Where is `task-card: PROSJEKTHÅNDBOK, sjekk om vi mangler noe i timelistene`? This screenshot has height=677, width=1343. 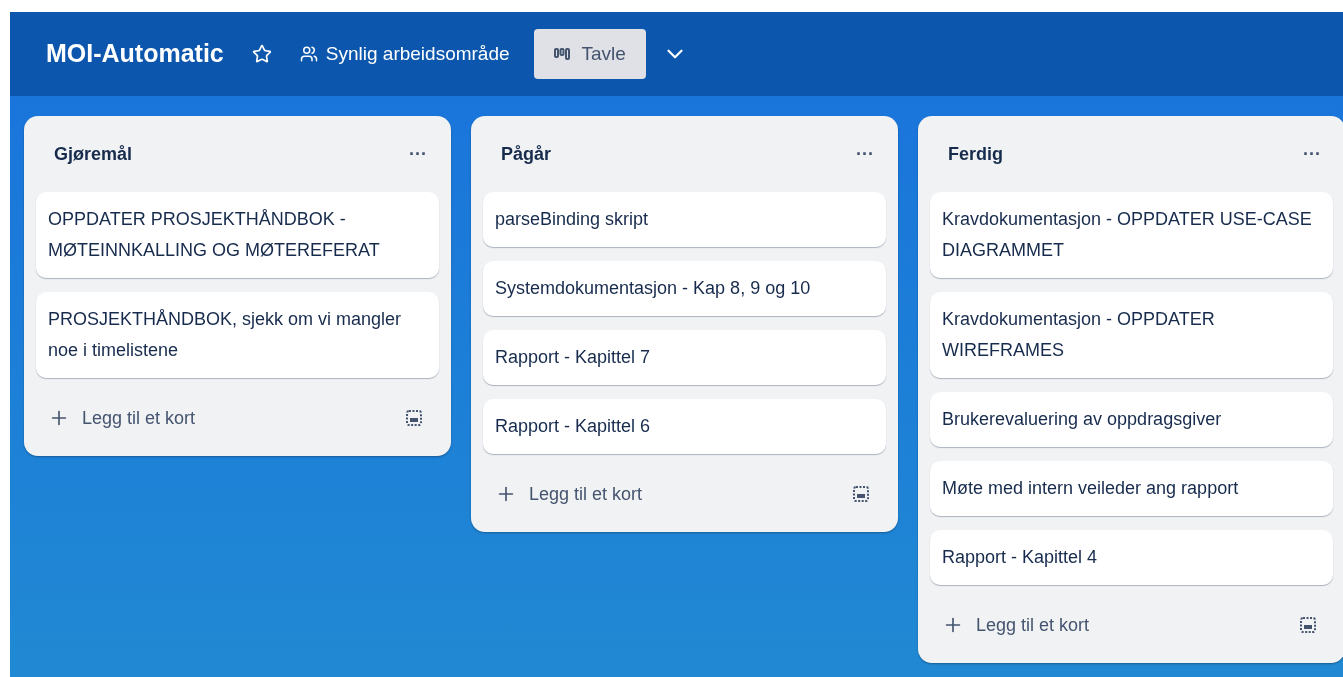 task-card: PROSJEKTHÅNDBOK, sjekk om vi mangler noe i timelistene is located at coordinates (237, 335).